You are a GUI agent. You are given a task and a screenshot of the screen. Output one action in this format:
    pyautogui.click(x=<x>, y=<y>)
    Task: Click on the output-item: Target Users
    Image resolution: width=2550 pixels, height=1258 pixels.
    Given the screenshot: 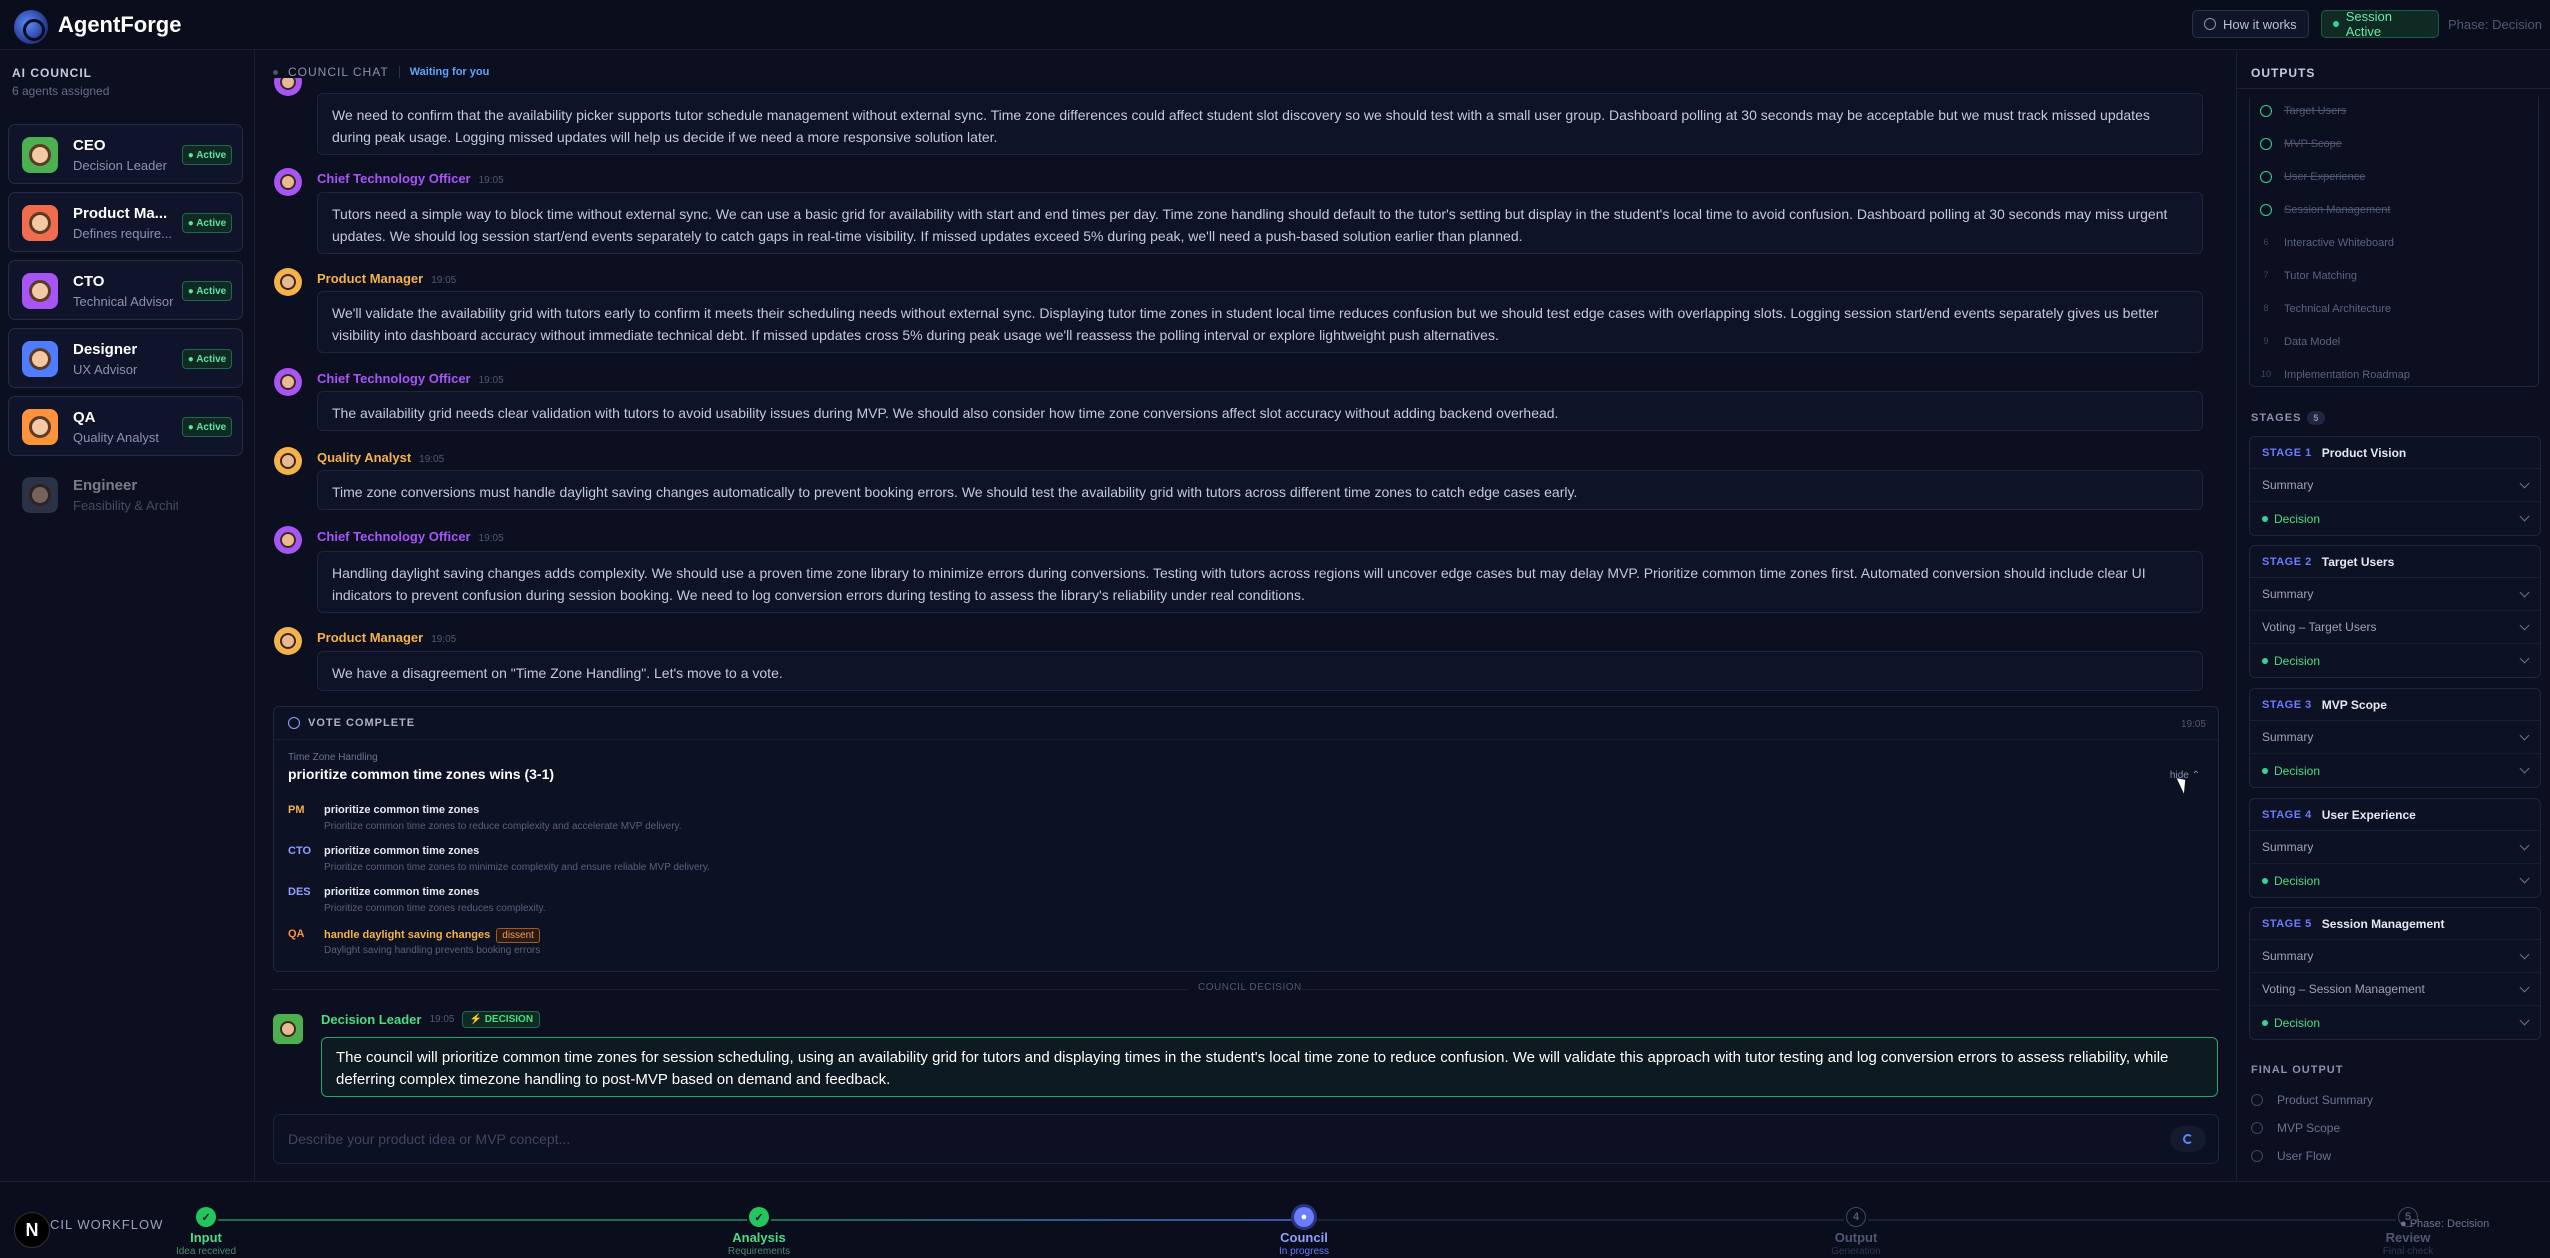 What is the action you would take?
    pyautogui.click(x=2303, y=111)
    